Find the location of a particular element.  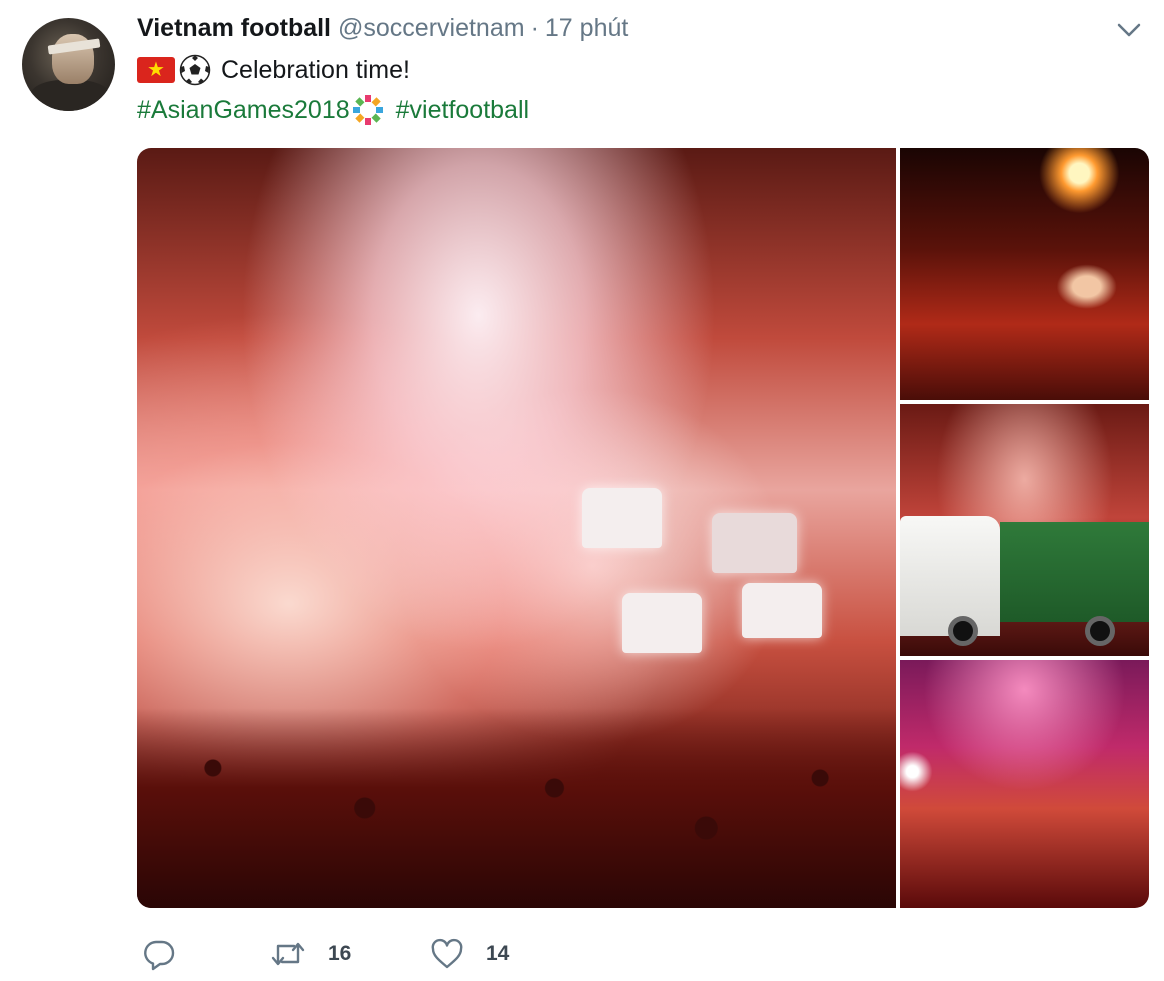

hashtag-asiangames2018: #AsianGames2018 is located at coordinates (243, 110).